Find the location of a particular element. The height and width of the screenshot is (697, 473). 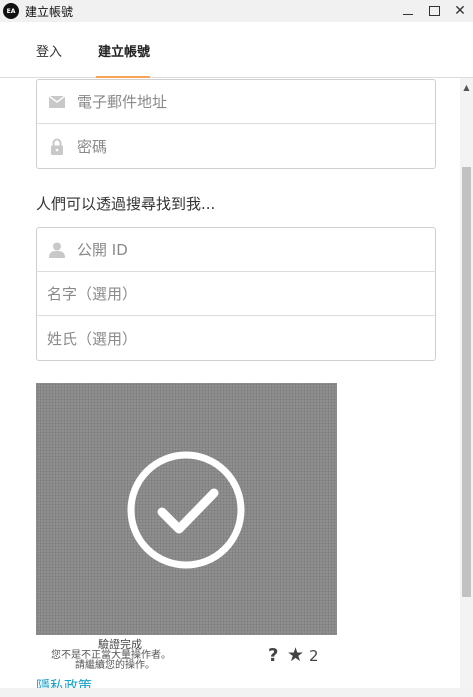

password-field: 密碼 is located at coordinates (236, 146).